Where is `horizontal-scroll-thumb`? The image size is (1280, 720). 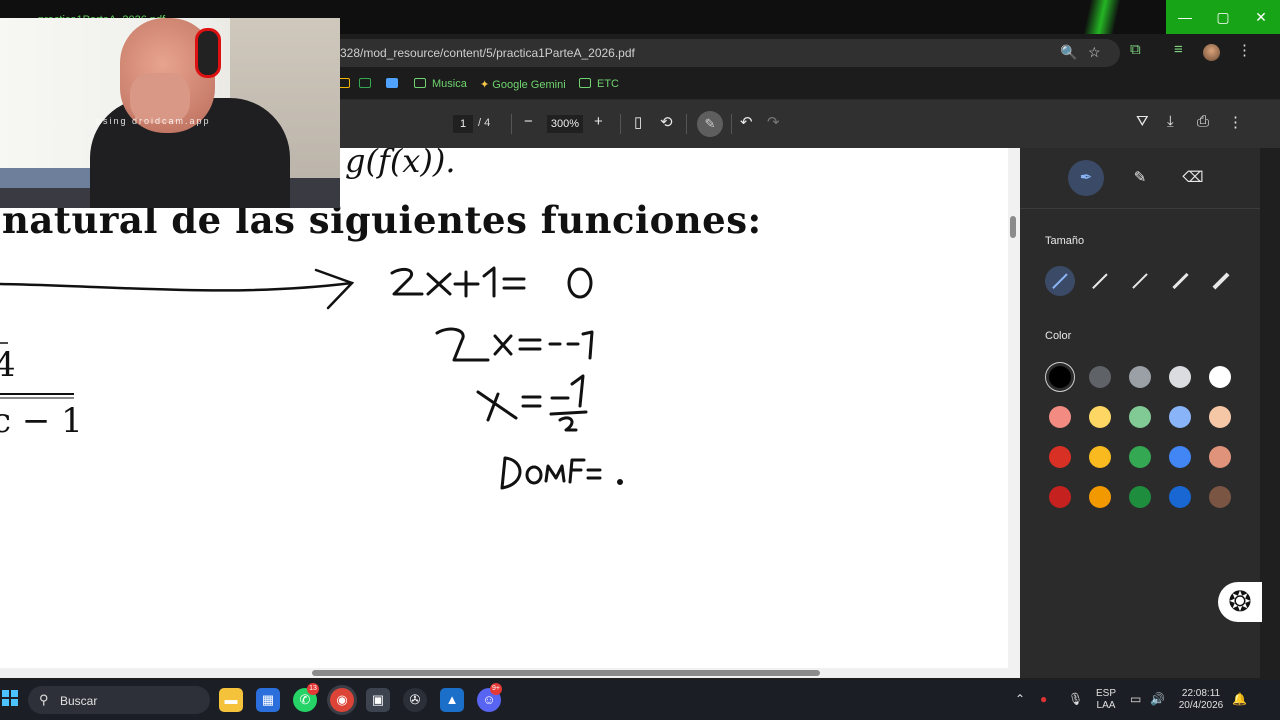
horizontal-scroll-thumb is located at coordinates (566, 673).